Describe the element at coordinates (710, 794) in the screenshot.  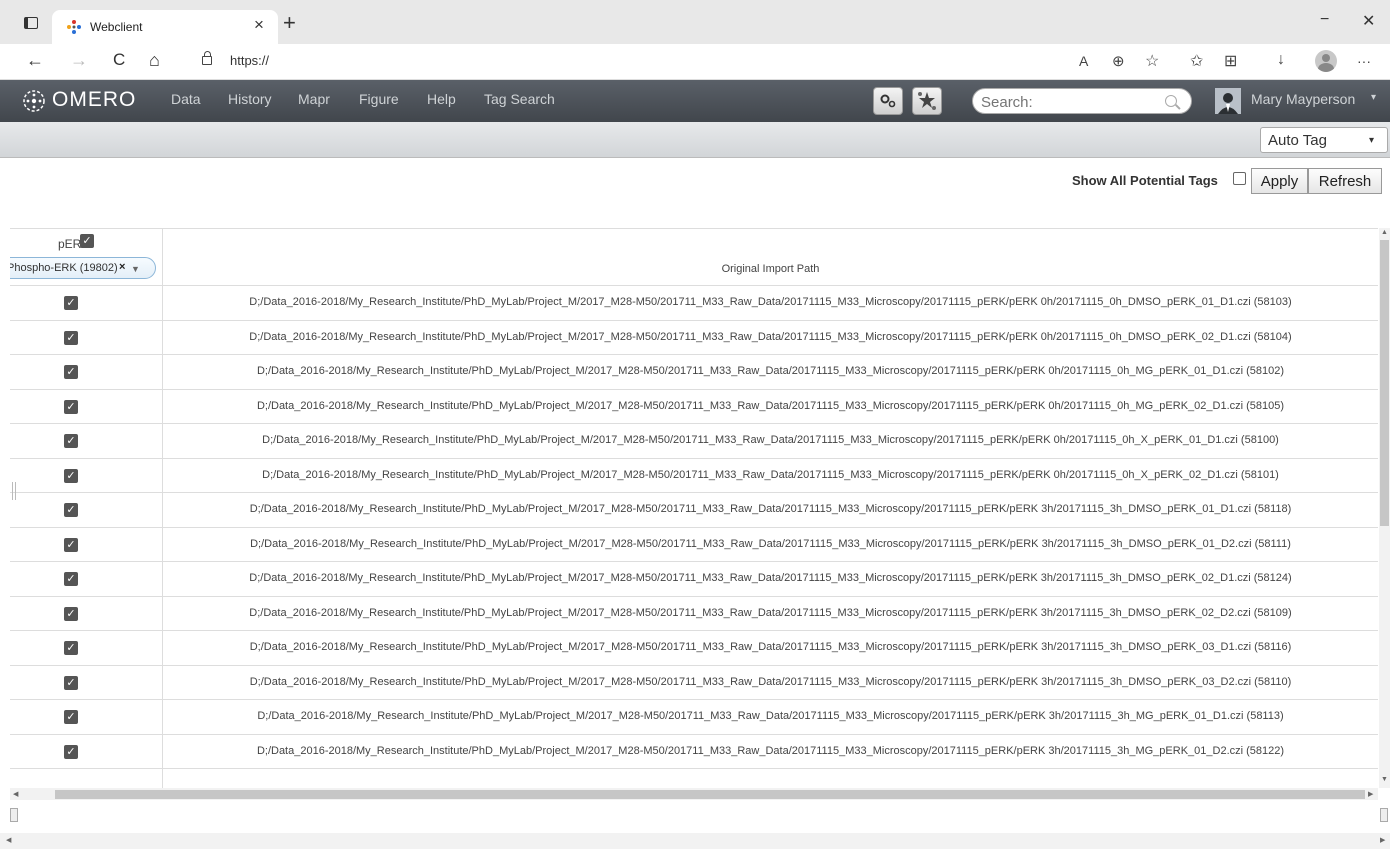
I see `horizontal-scroll-thumb` at that location.